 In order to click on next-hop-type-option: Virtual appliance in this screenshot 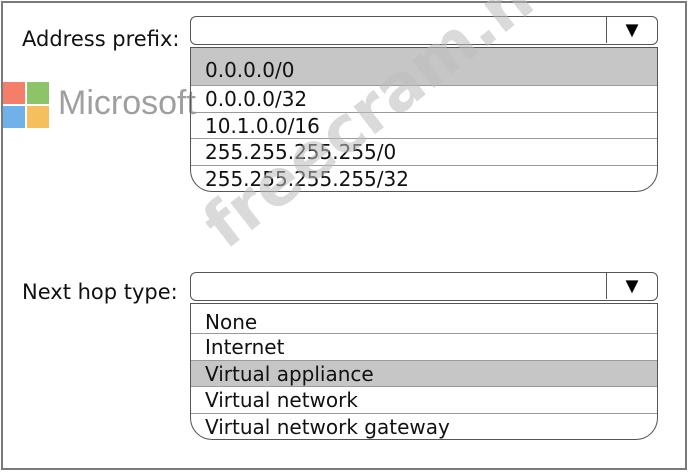, I will do `click(424, 373)`.